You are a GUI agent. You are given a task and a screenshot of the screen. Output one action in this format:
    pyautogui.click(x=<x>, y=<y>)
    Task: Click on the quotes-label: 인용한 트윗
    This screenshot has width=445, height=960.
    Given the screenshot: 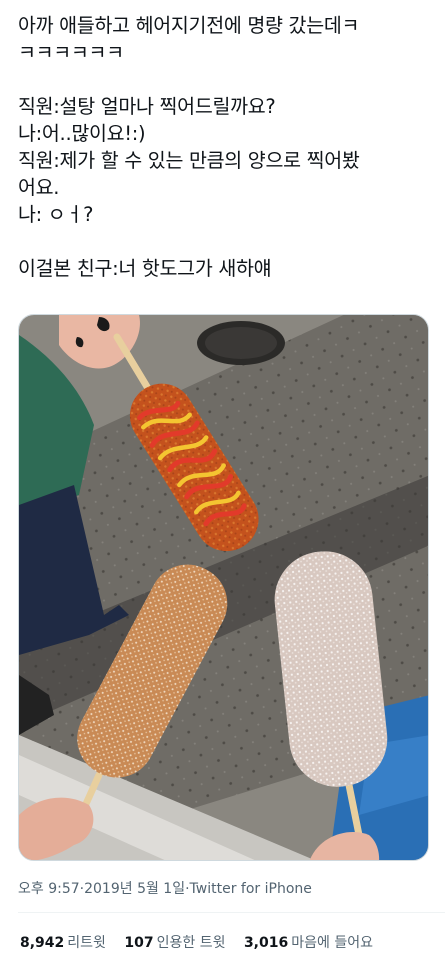 What is the action you would take?
    pyautogui.click(x=191, y=943)
    